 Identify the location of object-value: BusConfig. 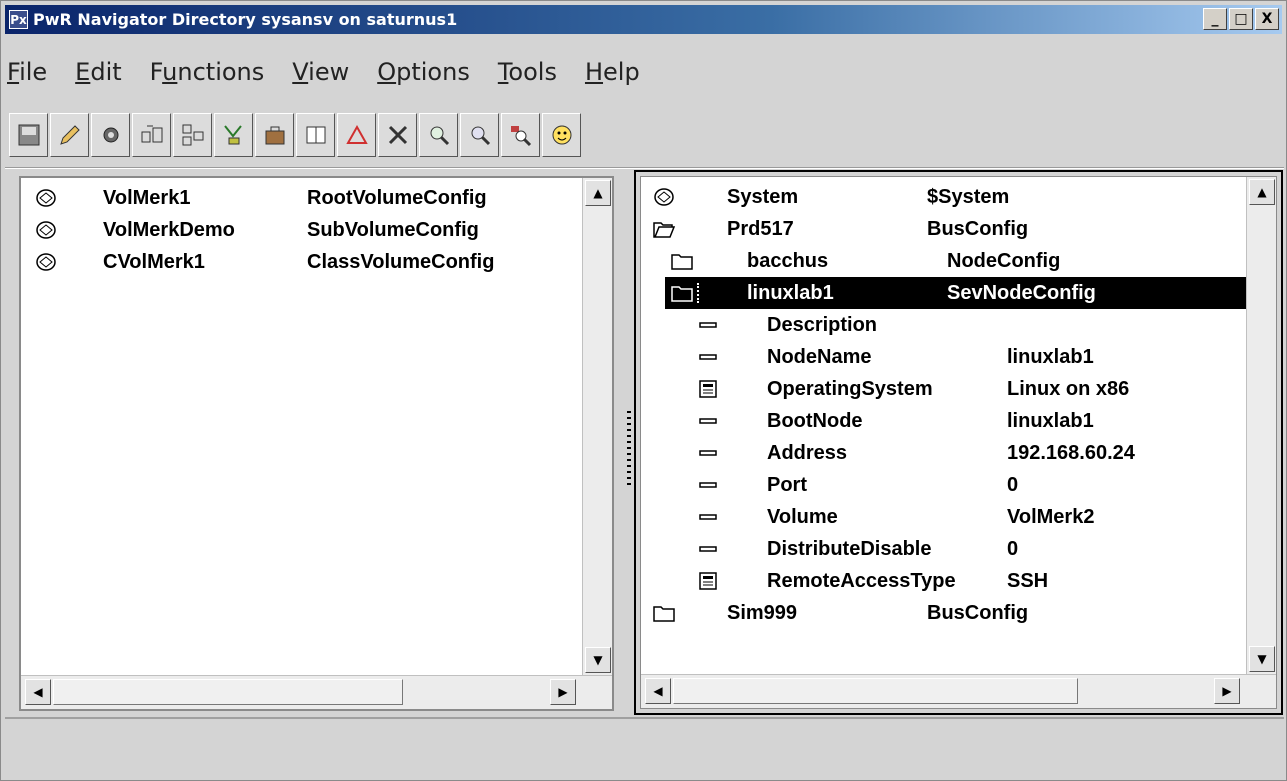
(978, 229).